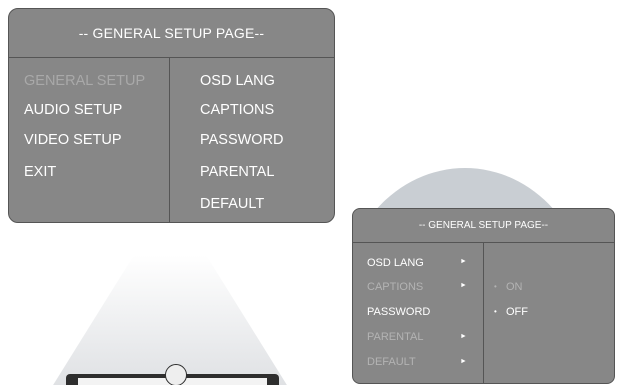 The height and width of the screenshot is (385, 619). I want to click on option-off: • OFF, so click(511, 312).